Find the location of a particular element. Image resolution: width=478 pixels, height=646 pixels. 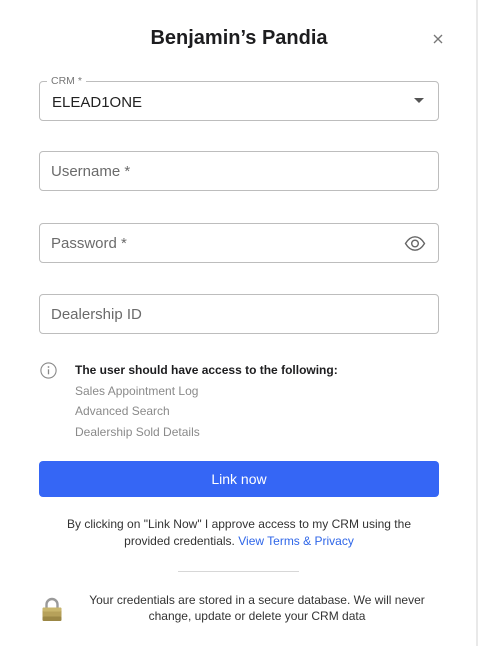

eye-icon is located at coordinates (415, 243).